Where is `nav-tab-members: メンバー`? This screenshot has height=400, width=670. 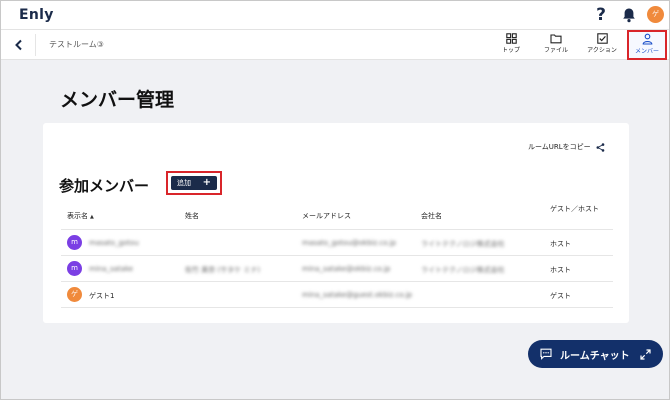 nav-tab-members: メンバー is located at coordinates (647, 45).